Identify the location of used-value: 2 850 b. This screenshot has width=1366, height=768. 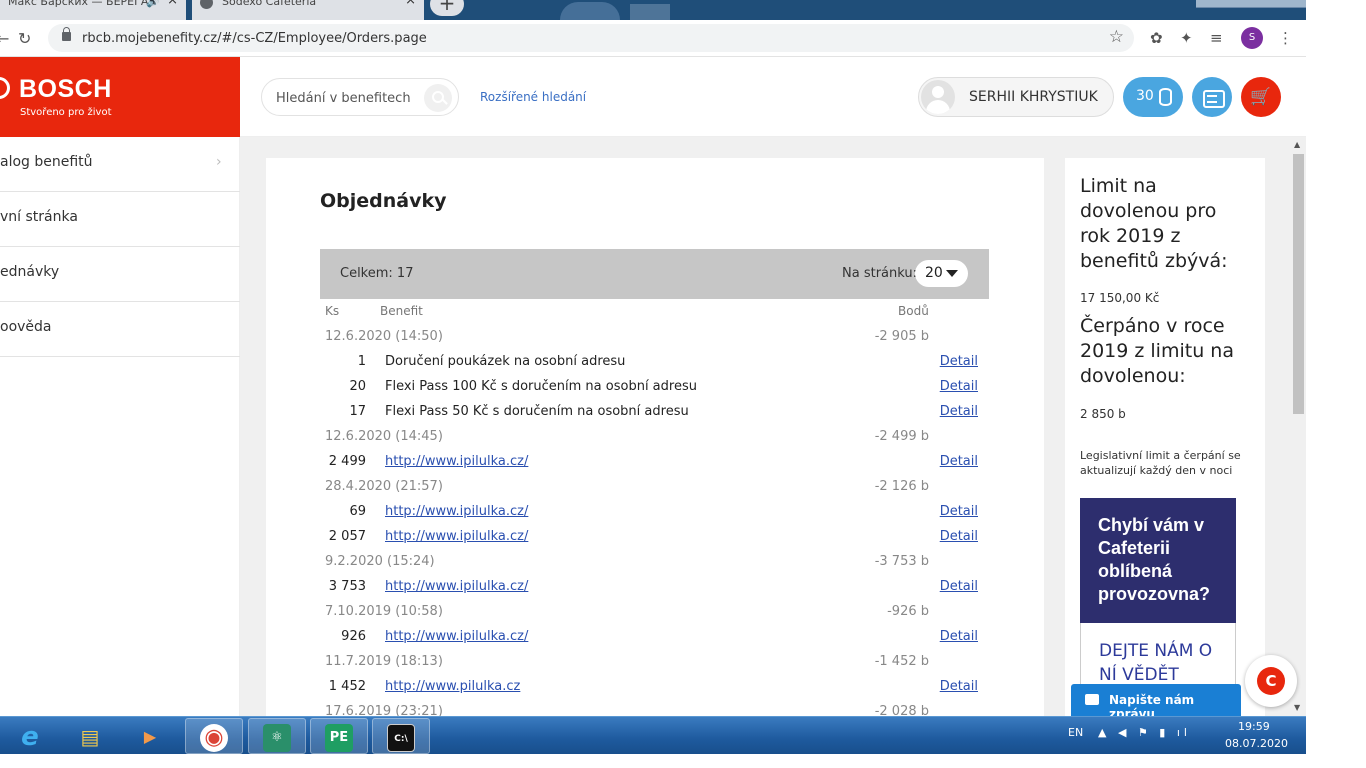
(1103, 414).